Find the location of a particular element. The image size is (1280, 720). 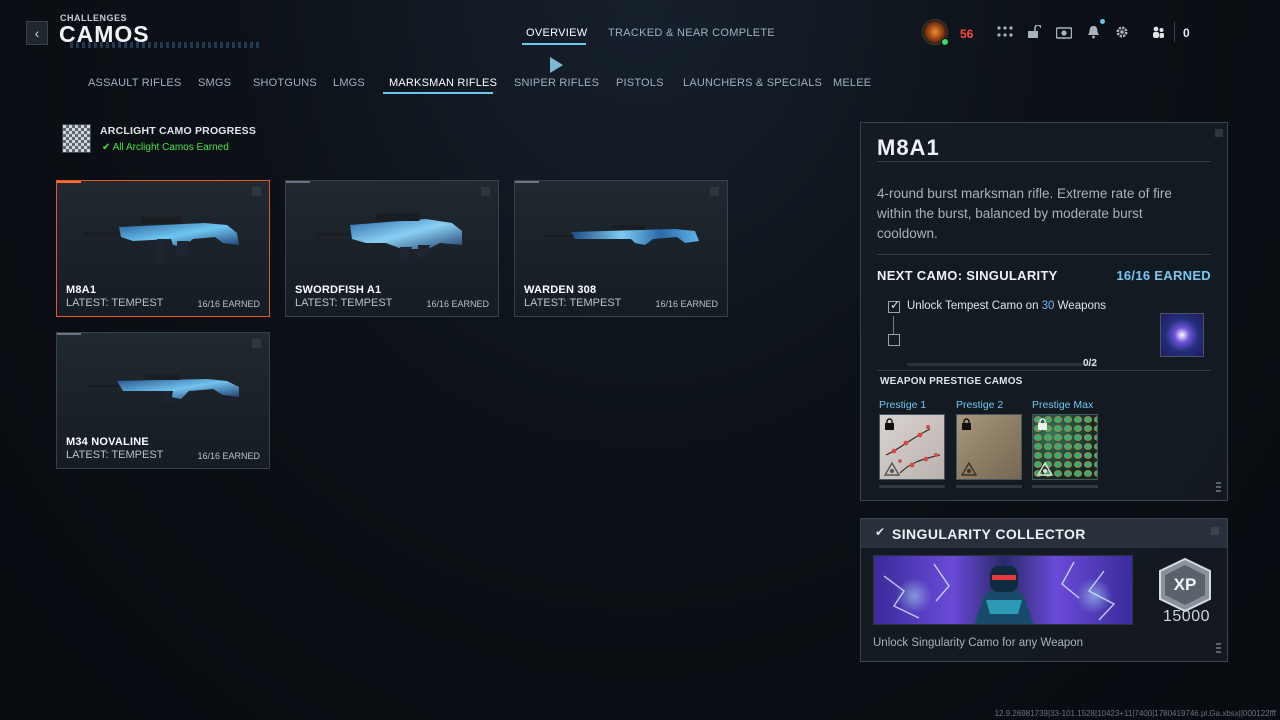

category-smgs: SMGS is located at coordinates (214, 83).